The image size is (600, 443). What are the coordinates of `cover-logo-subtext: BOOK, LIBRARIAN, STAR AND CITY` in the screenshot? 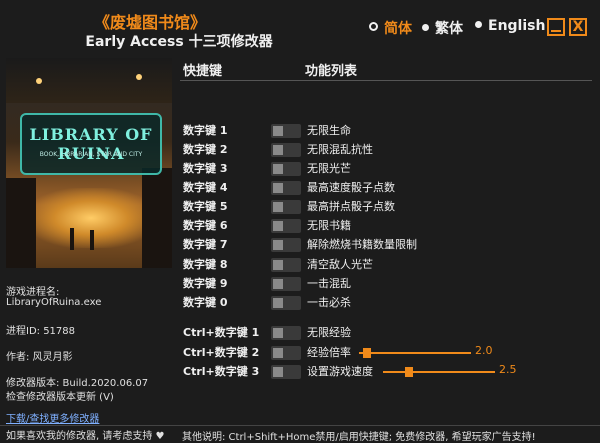 It's located at (91, 154).